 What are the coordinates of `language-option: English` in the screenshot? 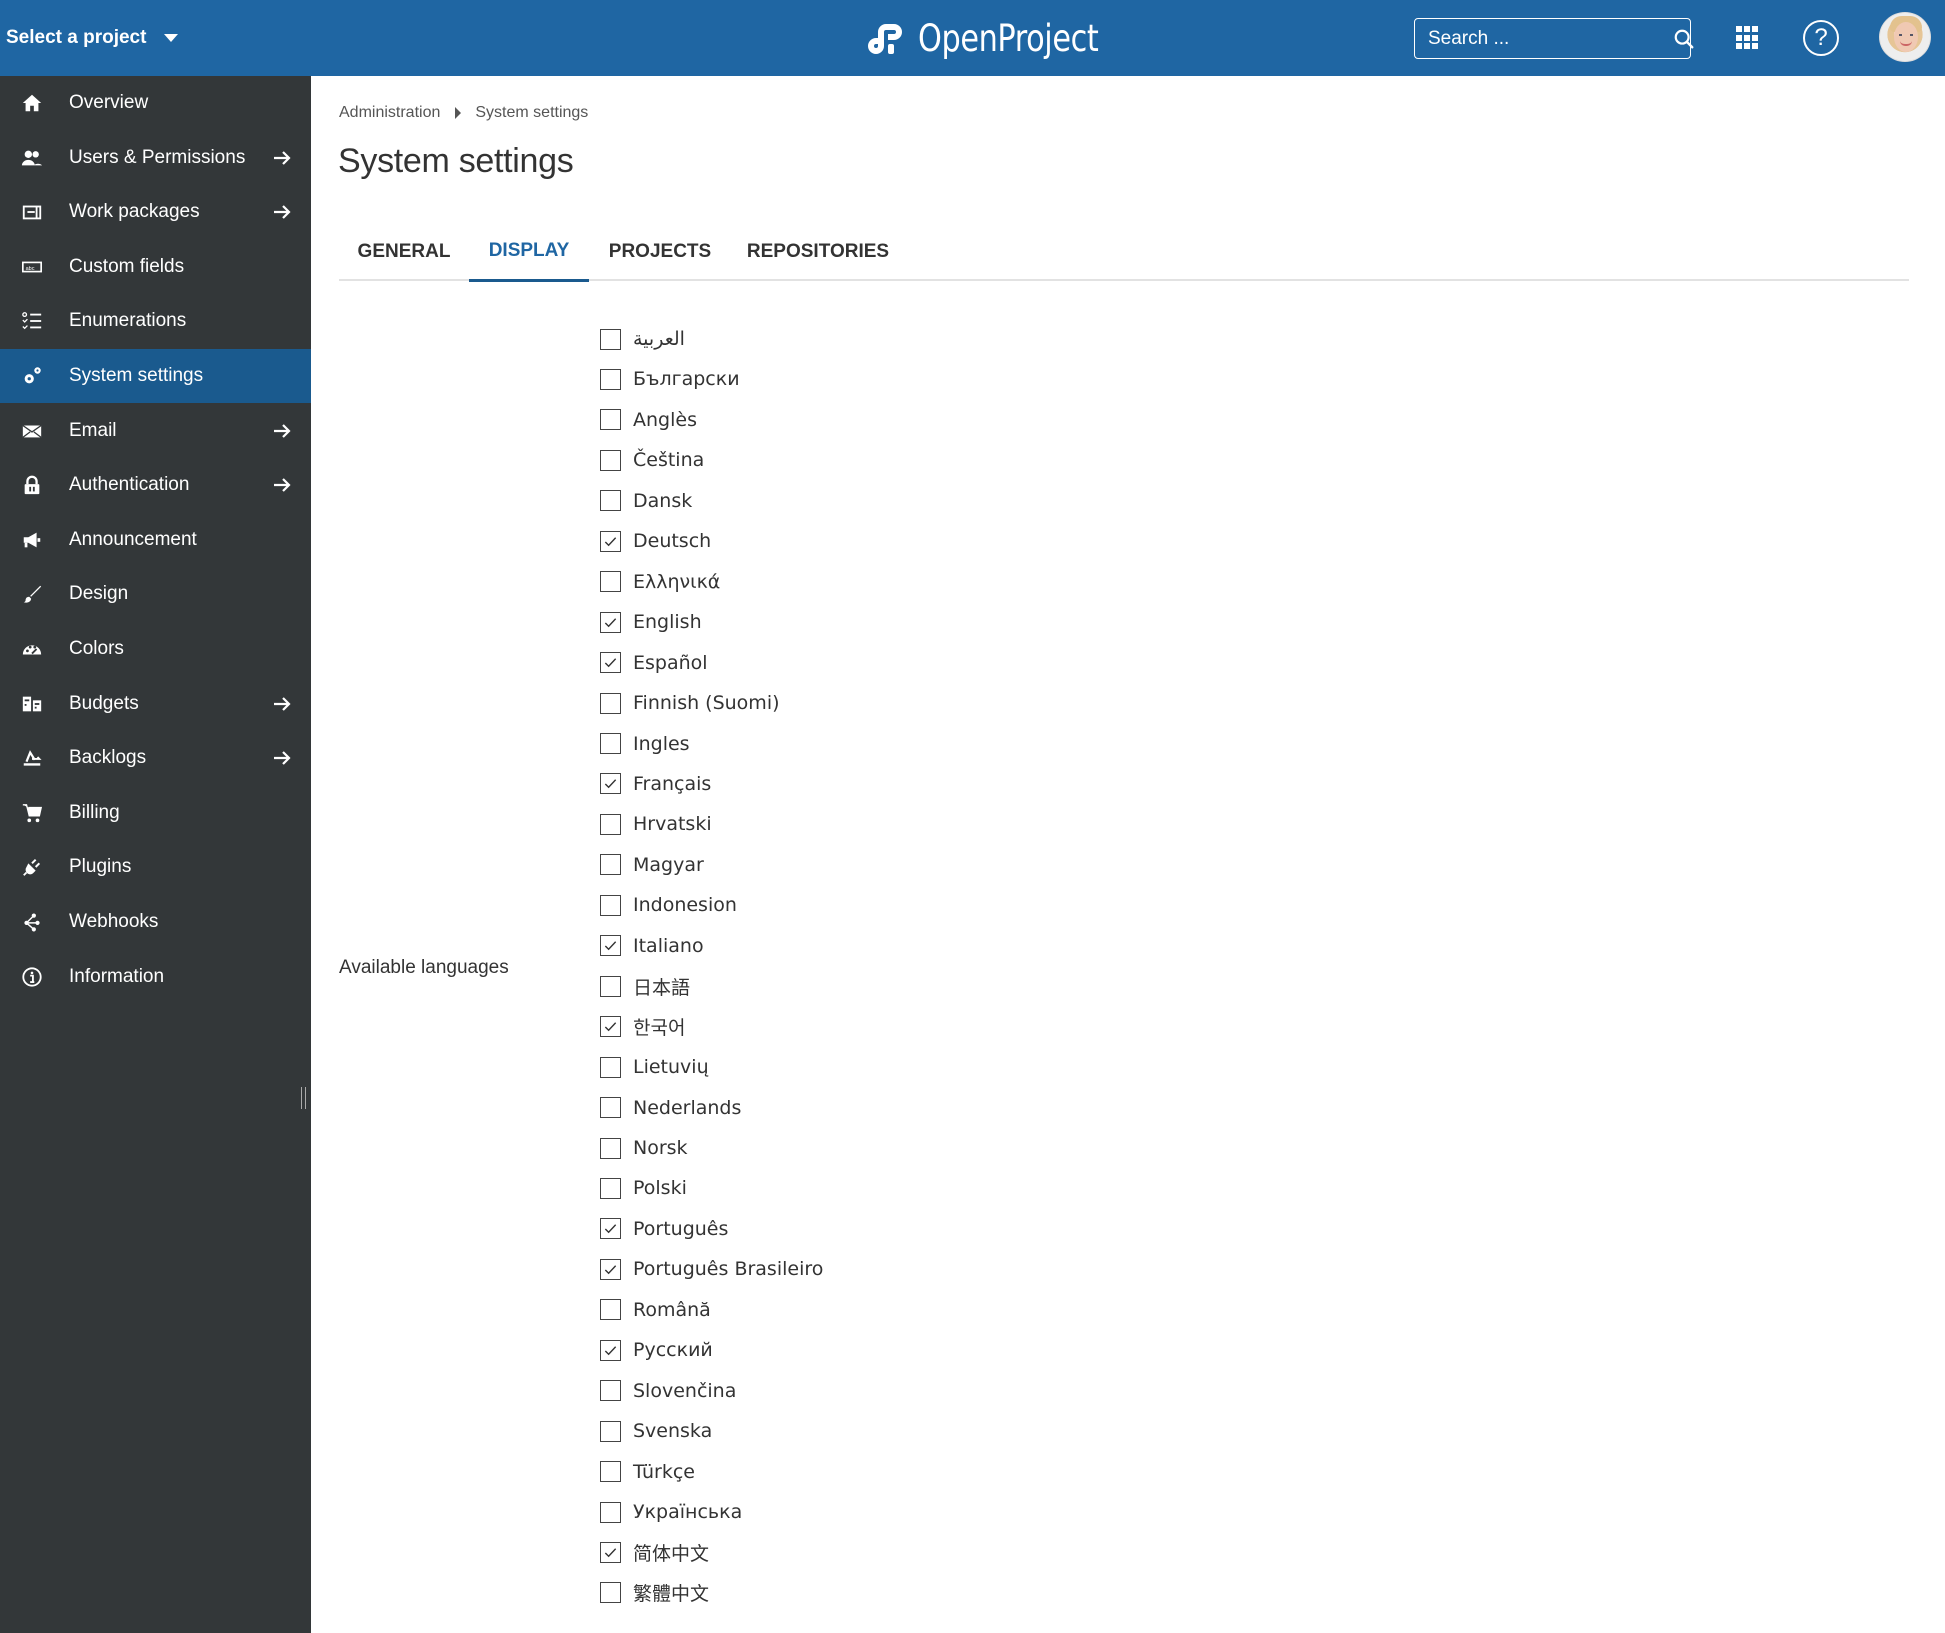 It's located at (651, 622).